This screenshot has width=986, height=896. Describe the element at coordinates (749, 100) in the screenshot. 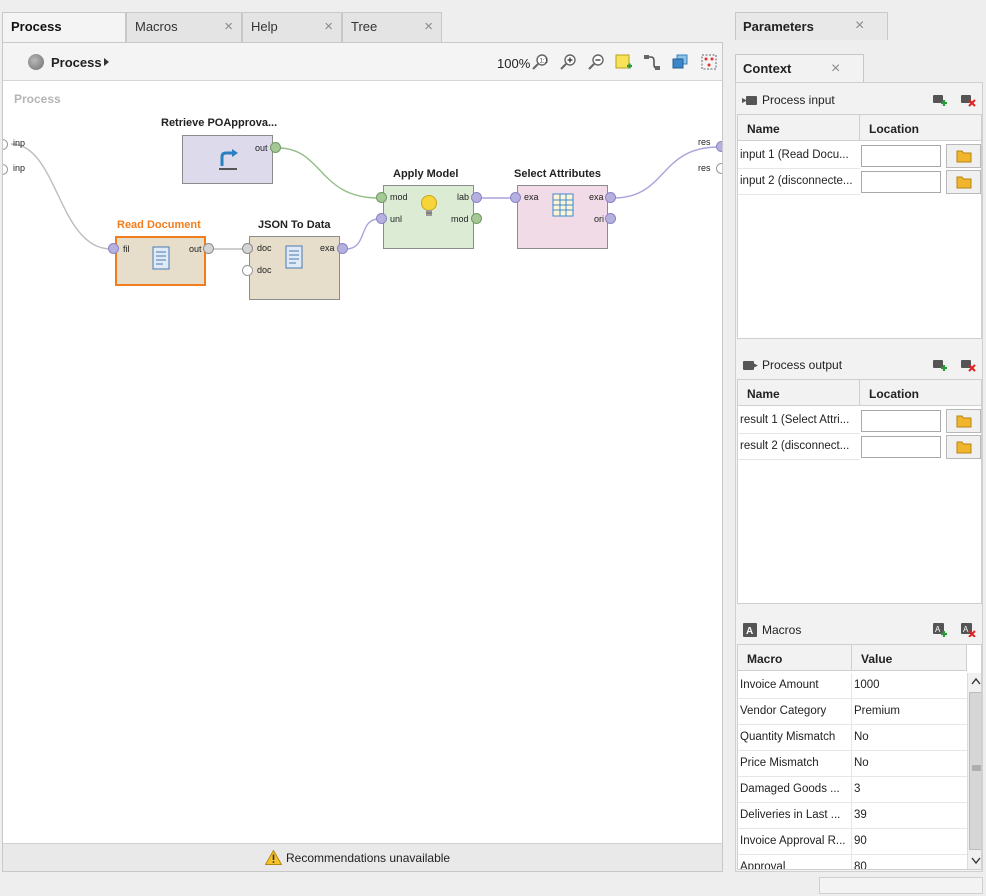

I see `process-input-icon` at that location.